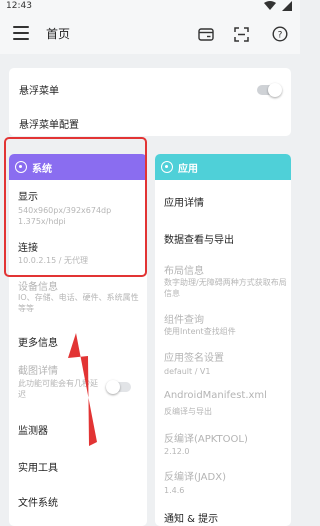 The image size is (320, 526). Describe the element at coordinates (82, 389) in the screenshot. I see `annotation-arrow` at that location.